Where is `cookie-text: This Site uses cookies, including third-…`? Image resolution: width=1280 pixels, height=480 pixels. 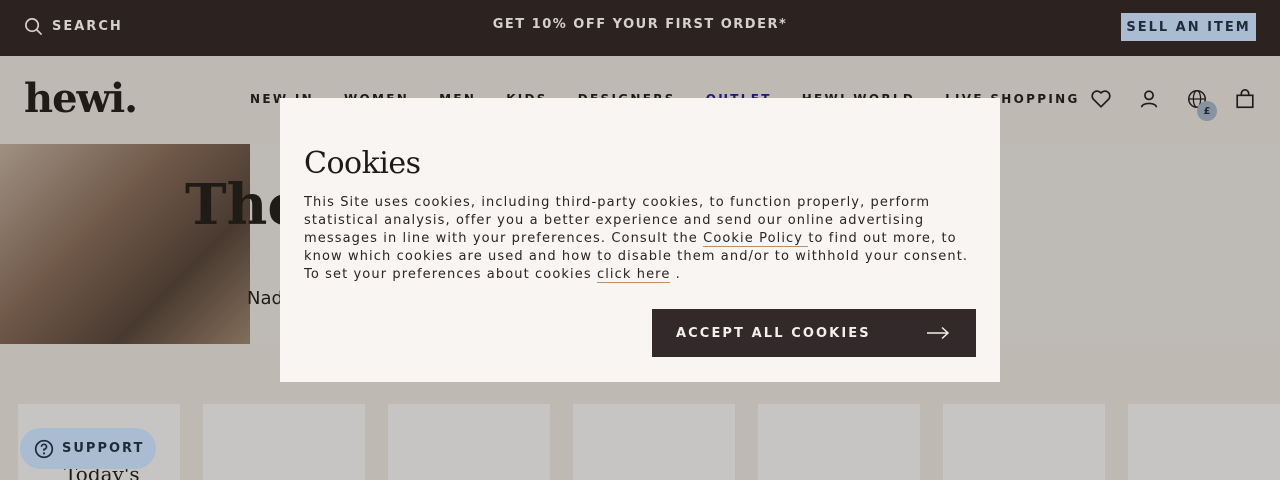 cookie-text: This Site uses cookies, including third-… is located at coordinates (642, 239).